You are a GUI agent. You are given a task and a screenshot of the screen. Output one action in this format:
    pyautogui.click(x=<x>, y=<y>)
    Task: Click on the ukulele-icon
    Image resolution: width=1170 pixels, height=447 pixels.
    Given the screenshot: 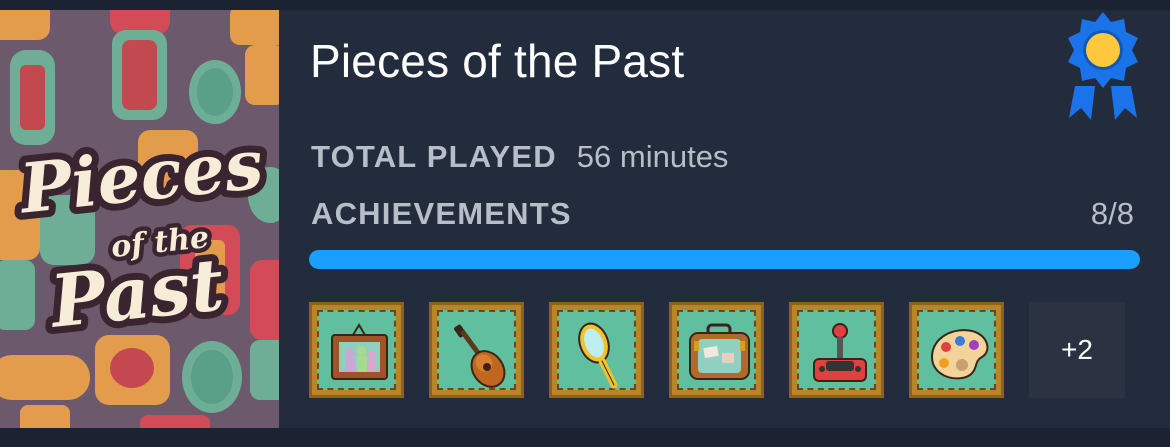 What is the action you would take?
    pyautogui.click(x=476, y=350)
    